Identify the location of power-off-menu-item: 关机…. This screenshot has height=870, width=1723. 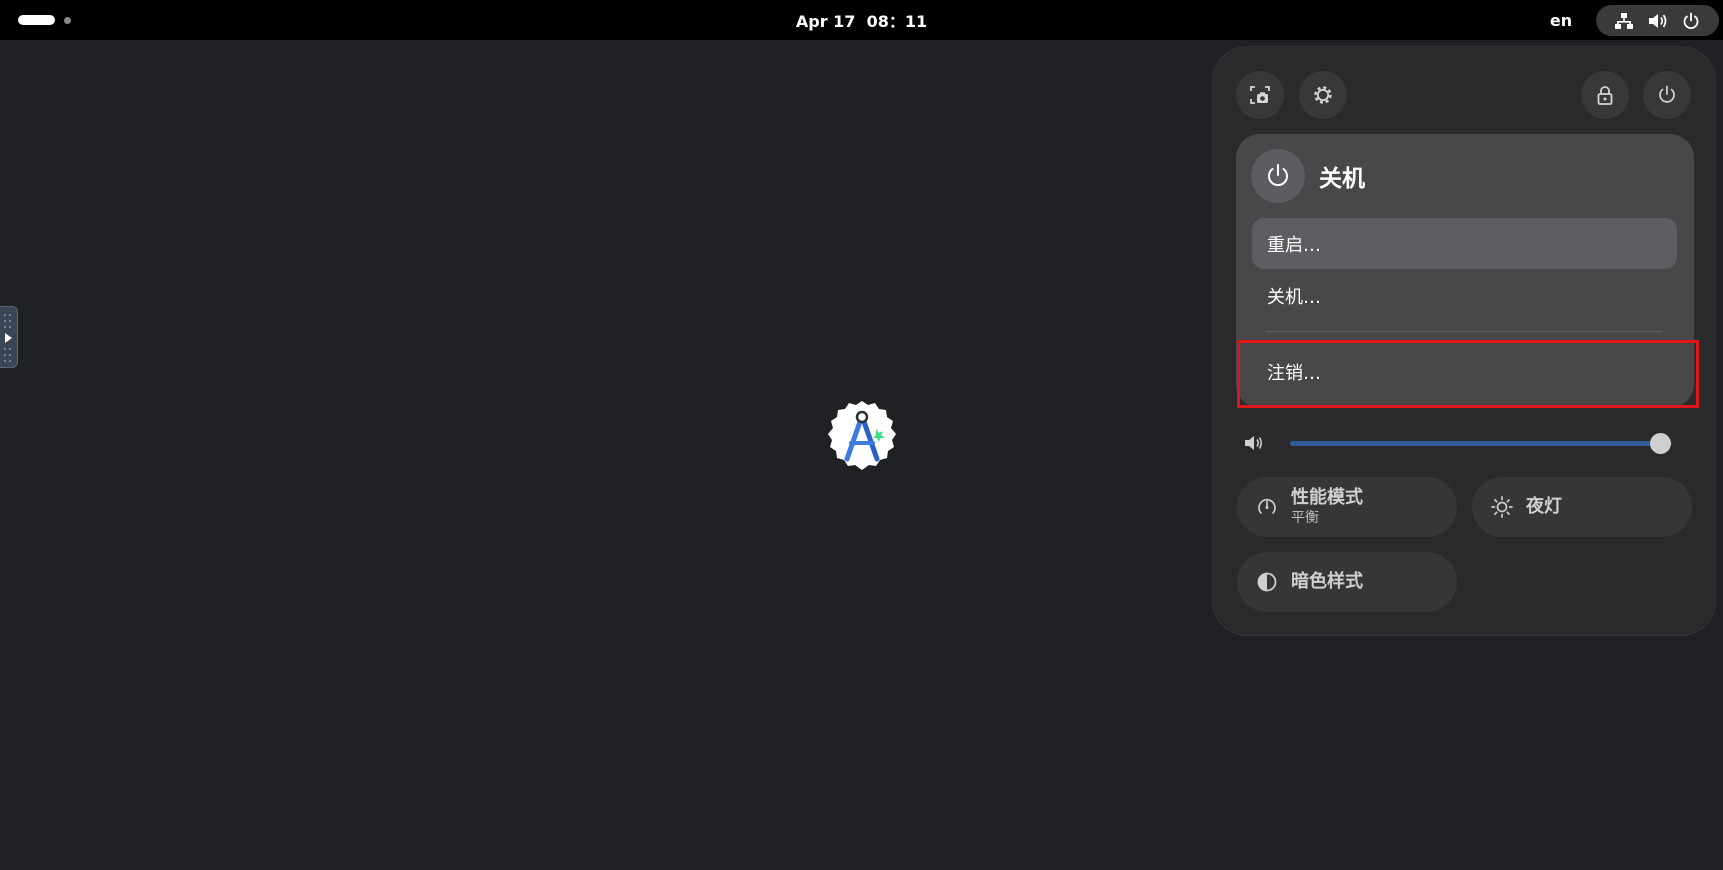
(1464, 295).